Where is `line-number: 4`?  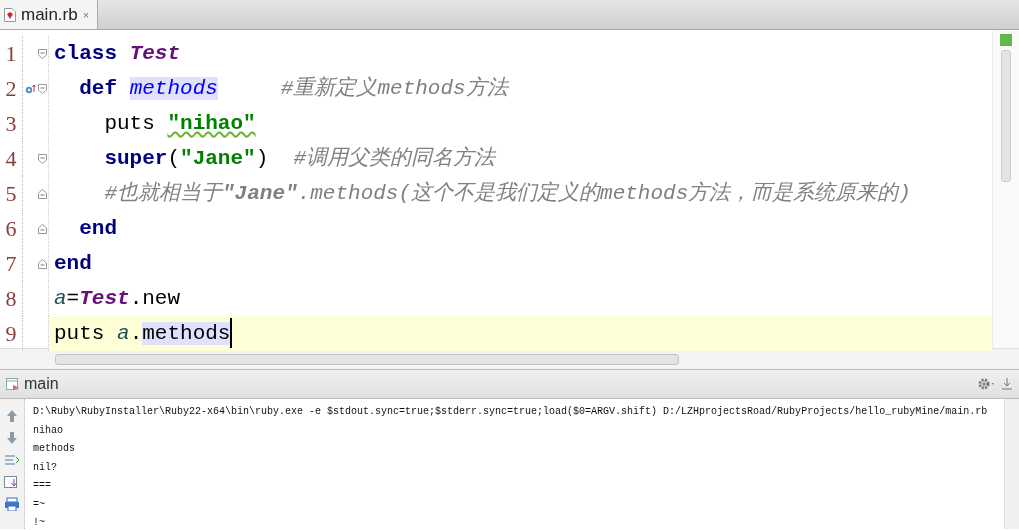 line-number: 4 is located at coordinates (11, 158).